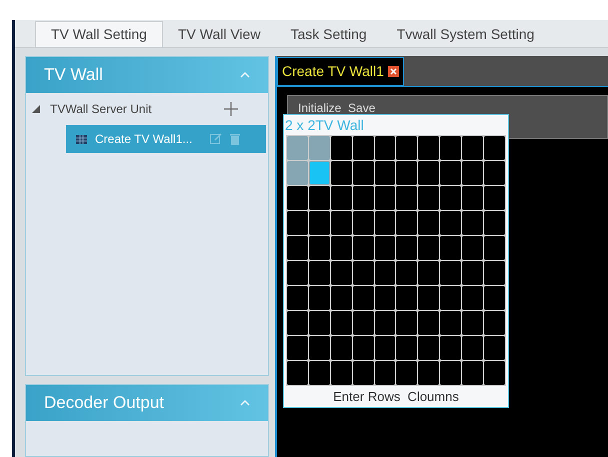 The image size is (608, 457). I want to click on tree-item: TVWall Server Unit, so click(137, 109).